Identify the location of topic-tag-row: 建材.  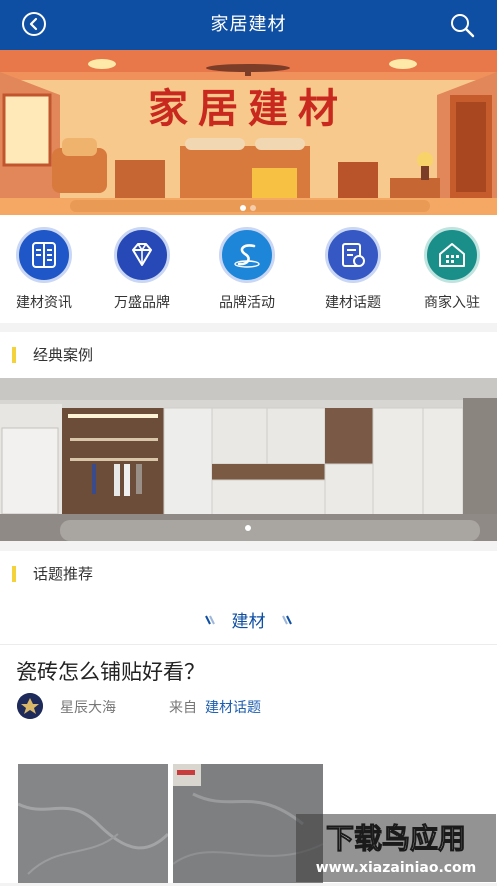
(248, 620).